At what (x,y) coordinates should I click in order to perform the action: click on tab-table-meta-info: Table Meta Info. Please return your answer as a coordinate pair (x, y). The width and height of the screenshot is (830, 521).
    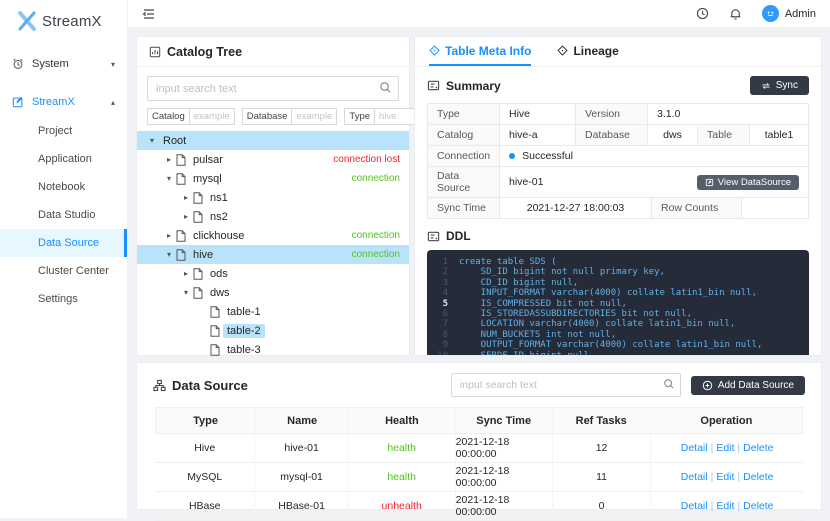
    Looking at the image, I should click on (480, 51).